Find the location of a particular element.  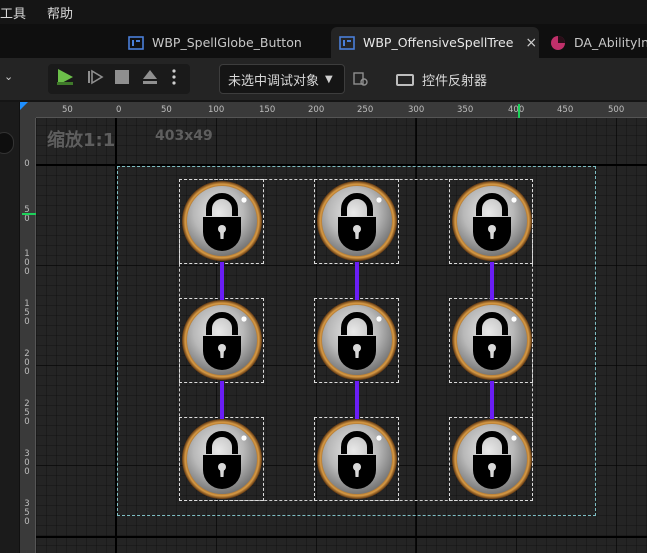

tab-da-abilityinfo: DA_AbilityInf is located at coordinates (594, 42).